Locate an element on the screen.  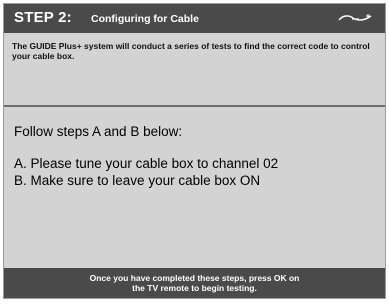
instructions-heading: Follow steps A and B below: is located at coordinates (98, 131).